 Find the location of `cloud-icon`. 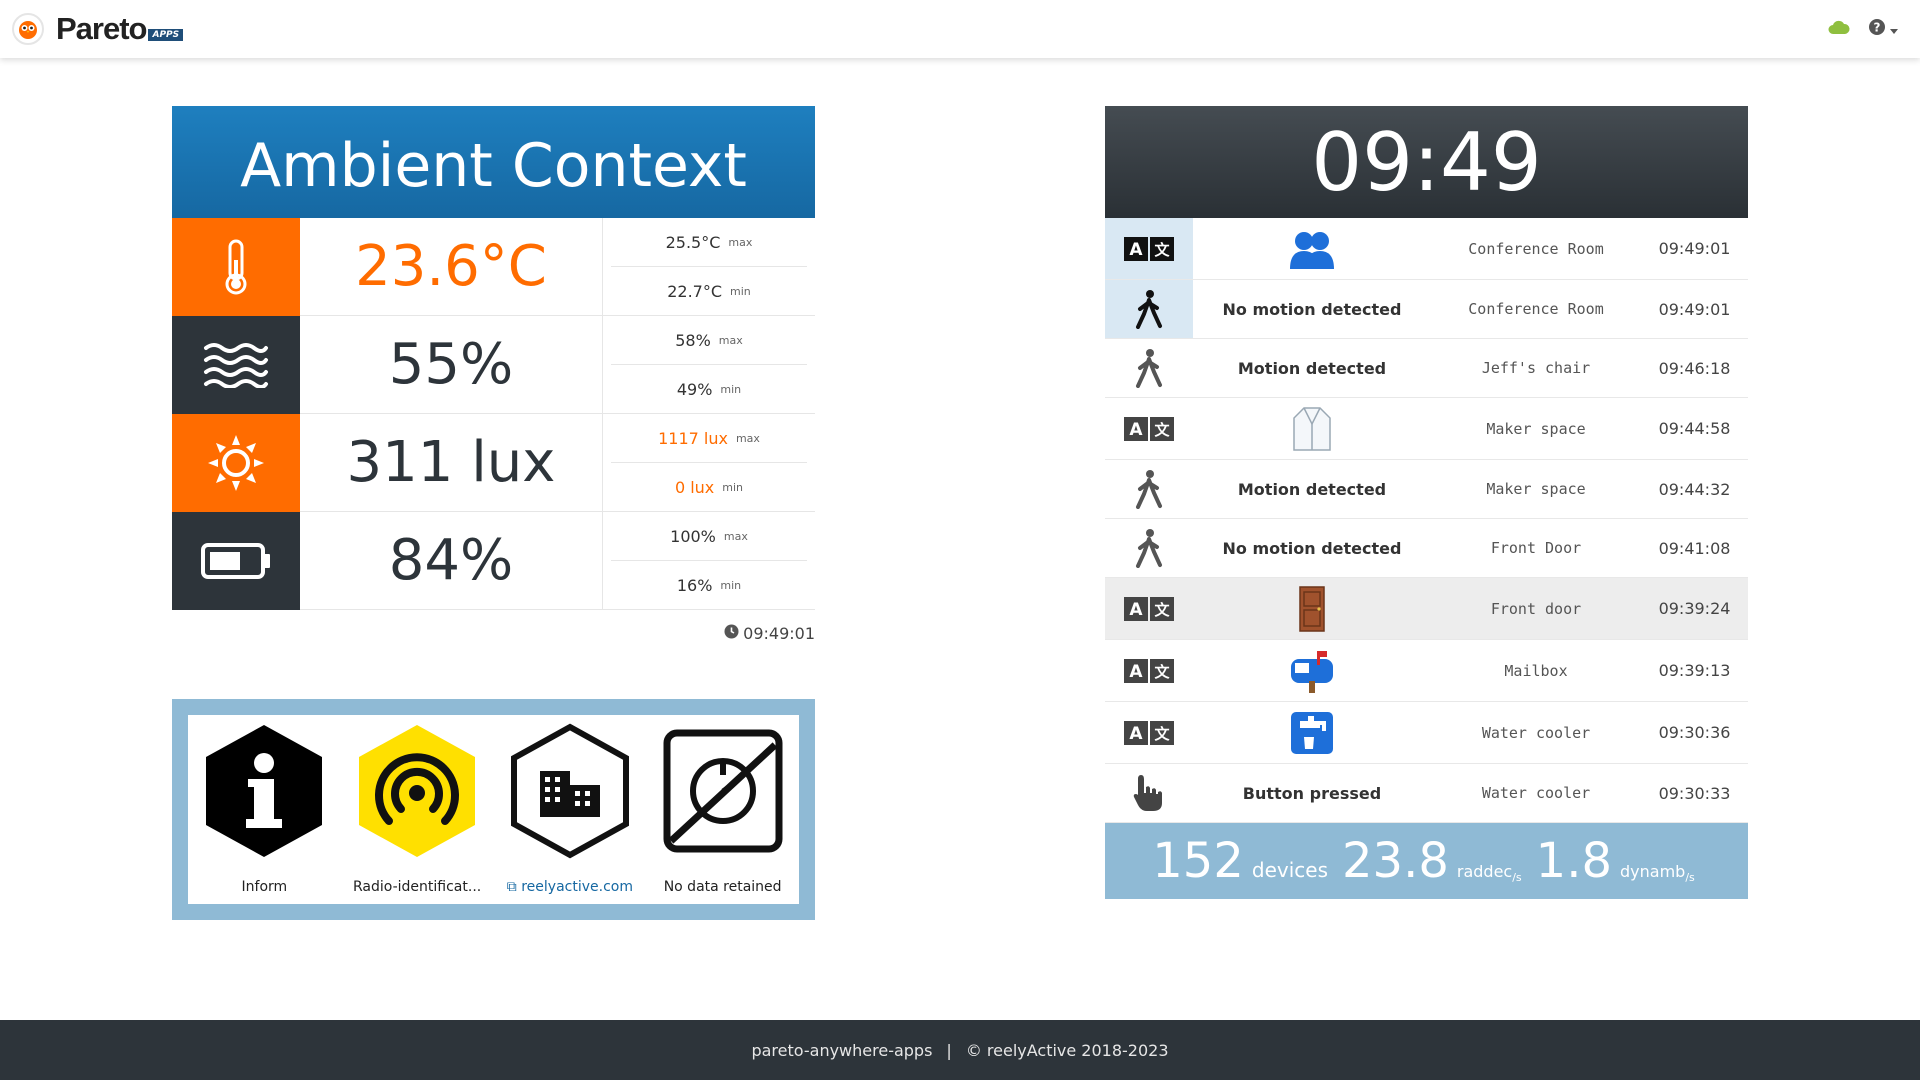

cloud-icon is located at coordinates (1839, 29).